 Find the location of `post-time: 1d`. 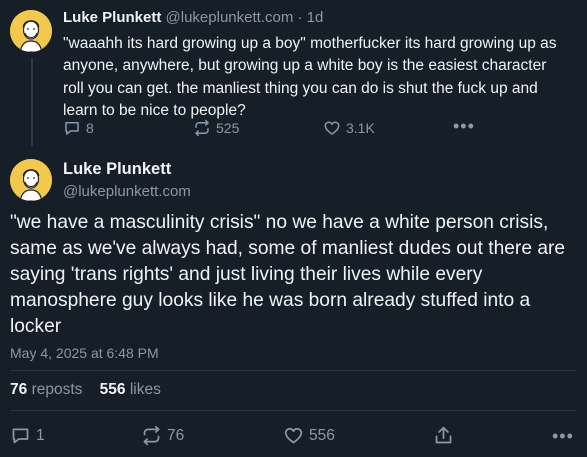

post-time: 1d is located at coordinates (315, 17).